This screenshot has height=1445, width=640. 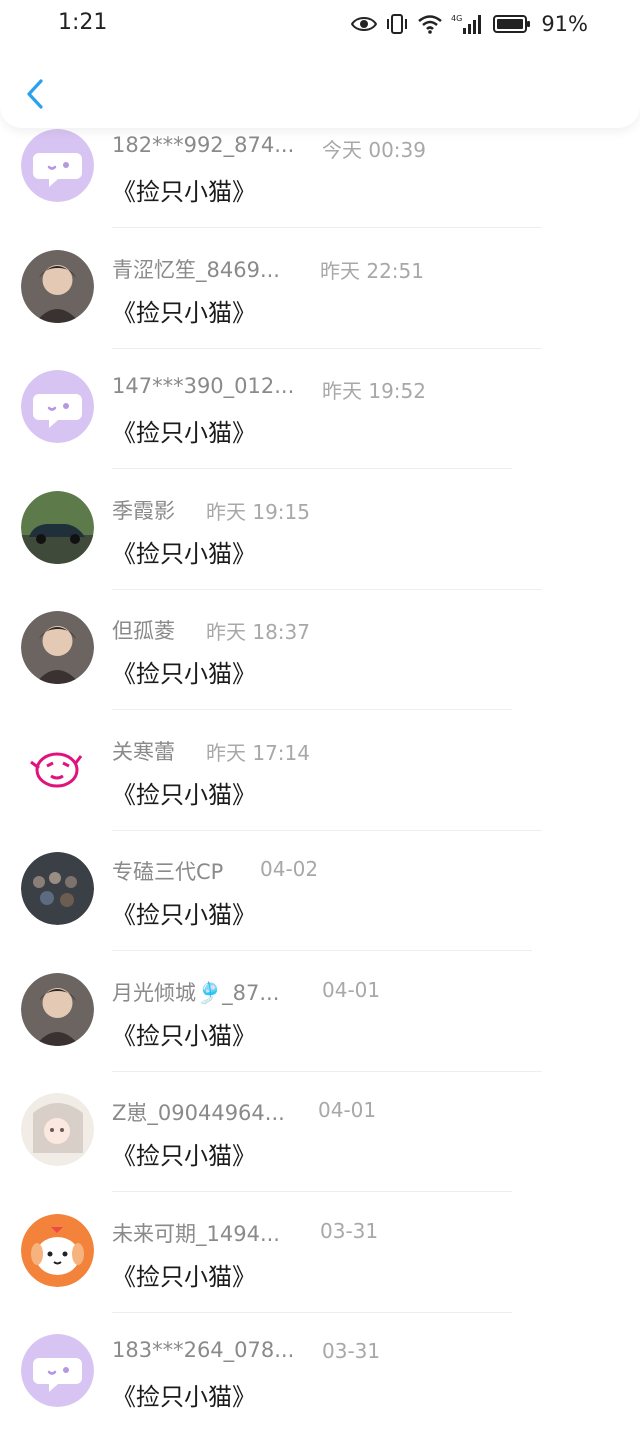 What do you see at coordinates (397, 24) in the screenshot?
I see `vibrate-icon` at bounding box center [397, 24].